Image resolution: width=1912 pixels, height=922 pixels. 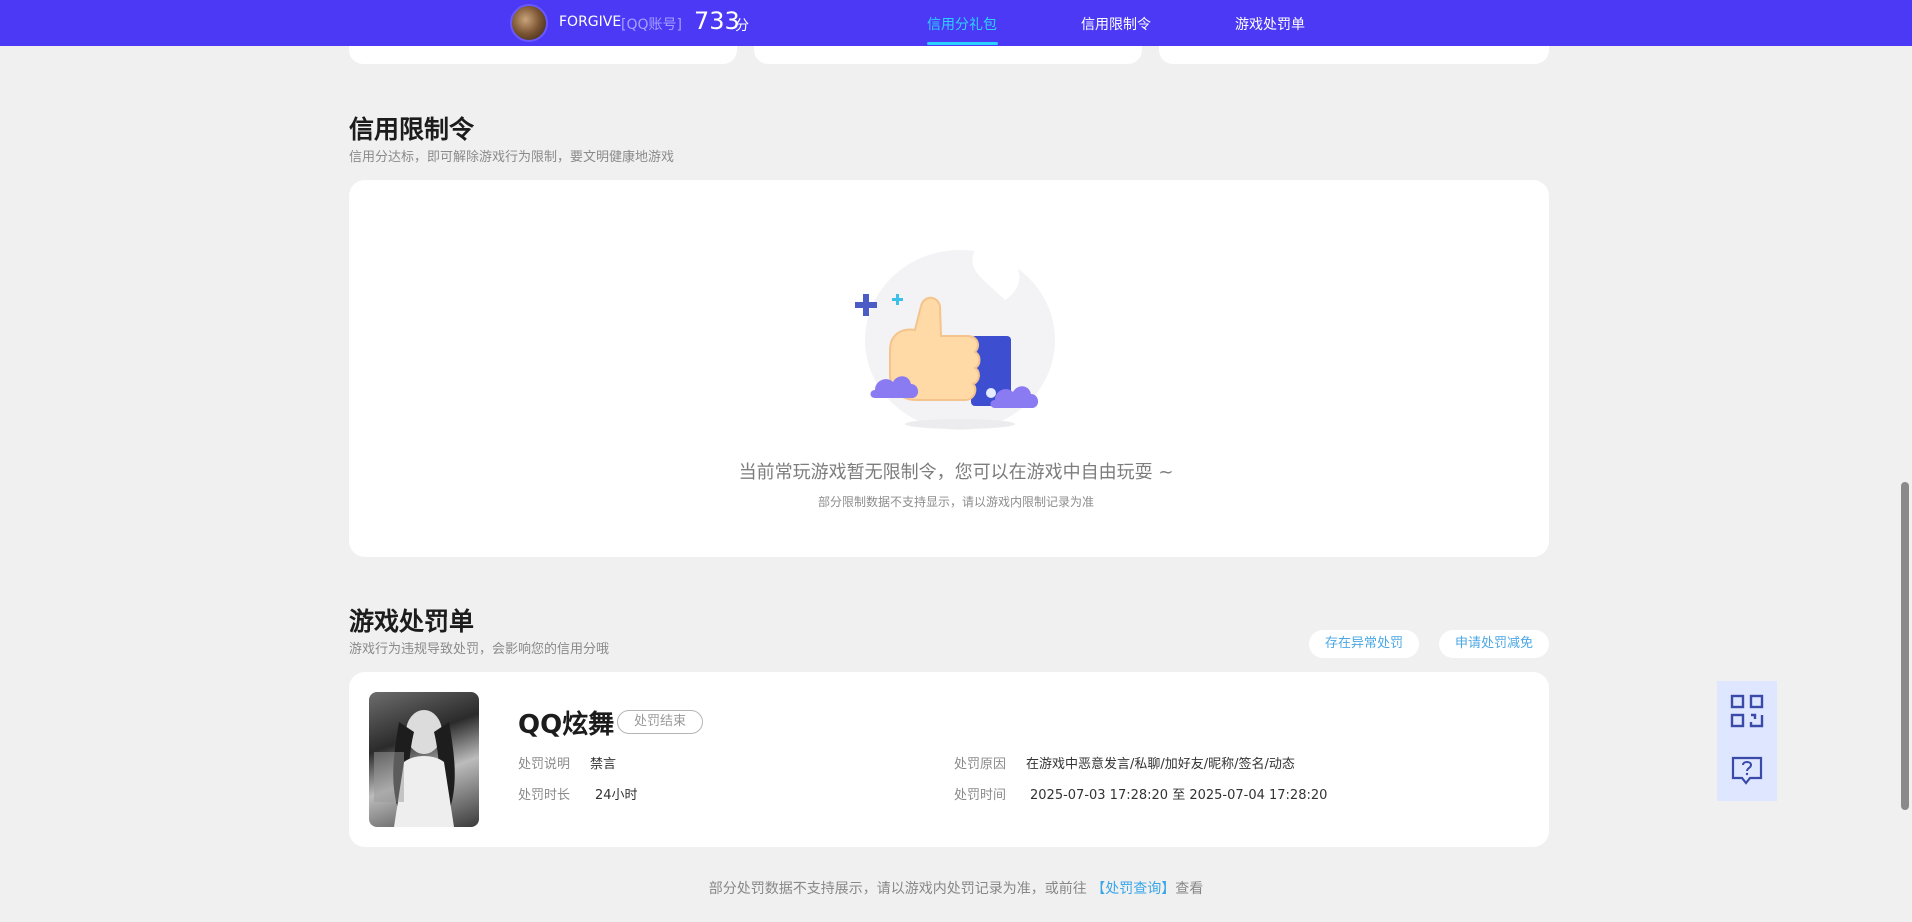 I want to click on footer-note-suffix: 查看, so click(x=1189, y=889).